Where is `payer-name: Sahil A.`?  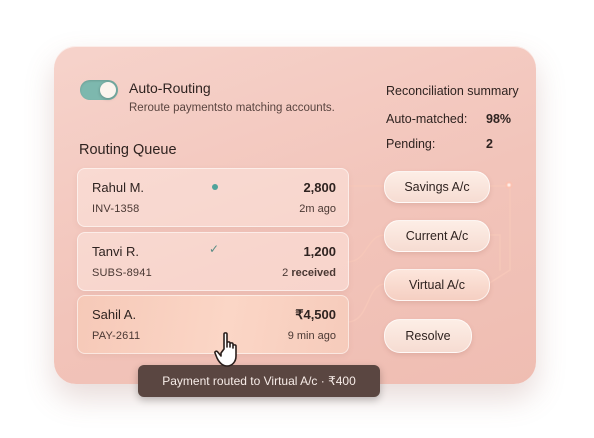
payer-name: Sahil A. is located at coordinates (114, 314).